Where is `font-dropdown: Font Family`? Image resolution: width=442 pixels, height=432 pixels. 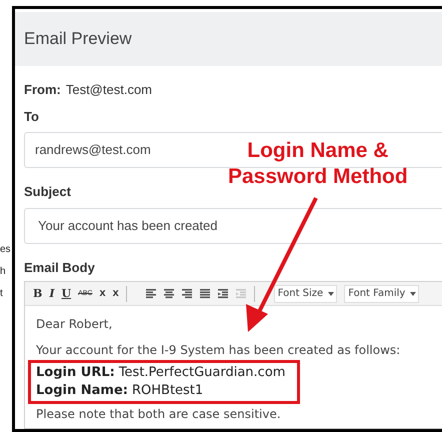
font-dropdown: Font Family is located at coordinates (382, 293).